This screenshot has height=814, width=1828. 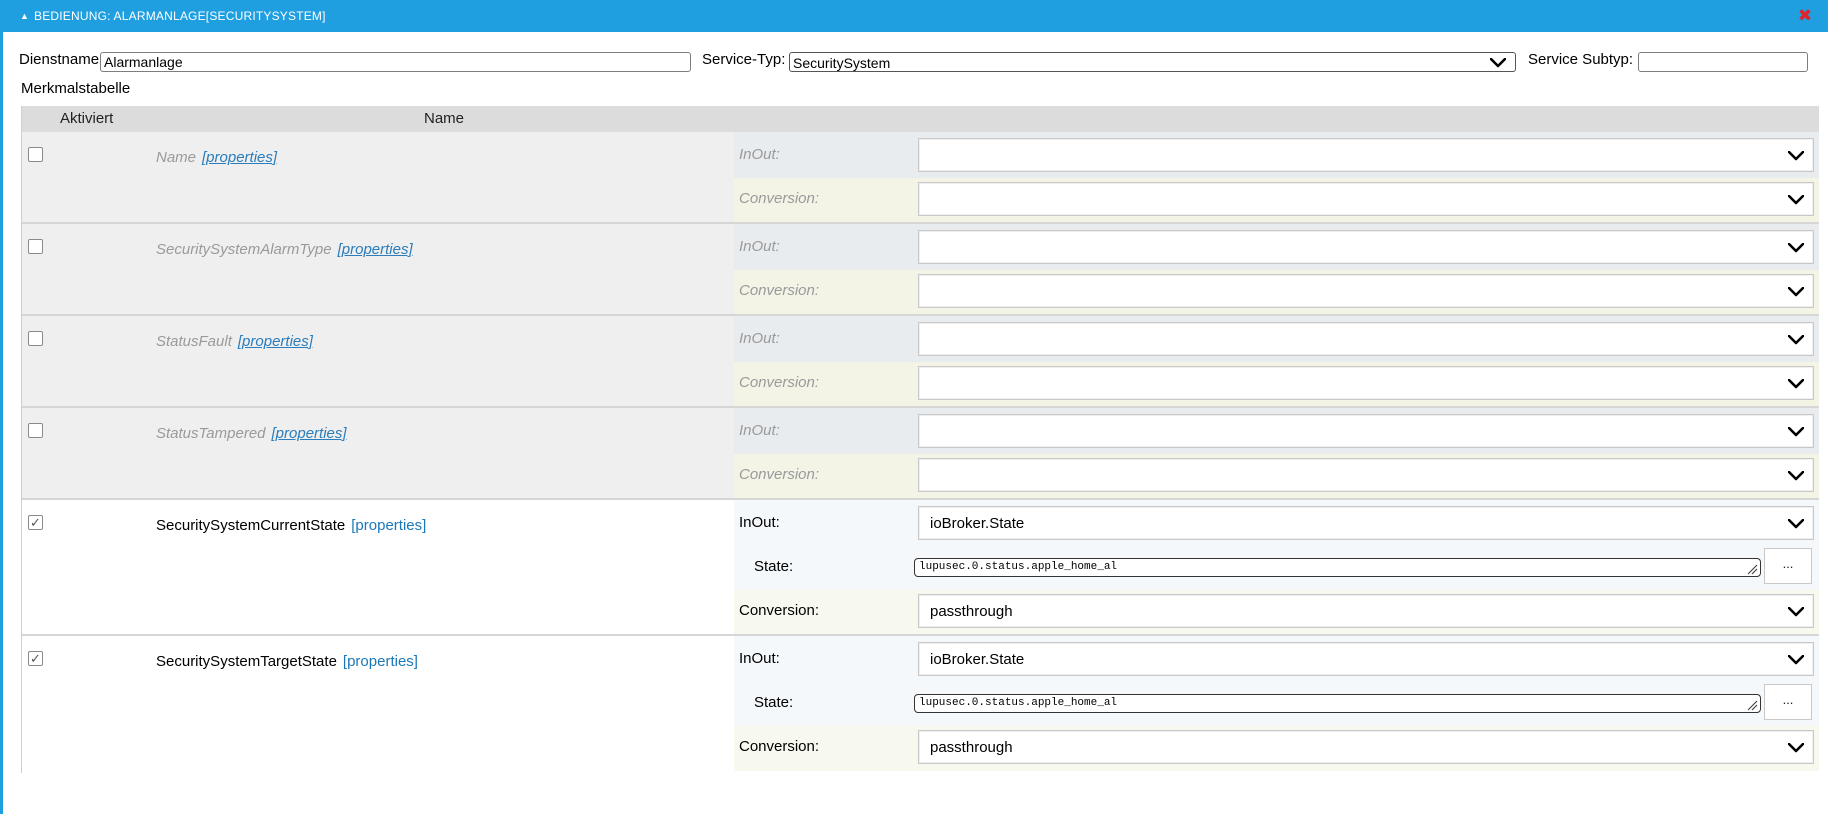 What do you see at coordinates (284, 249) in the screenshot?
I see `characteristic-name: SecuritySystemAlarmType [properties]` at bounding box center [284, 249].